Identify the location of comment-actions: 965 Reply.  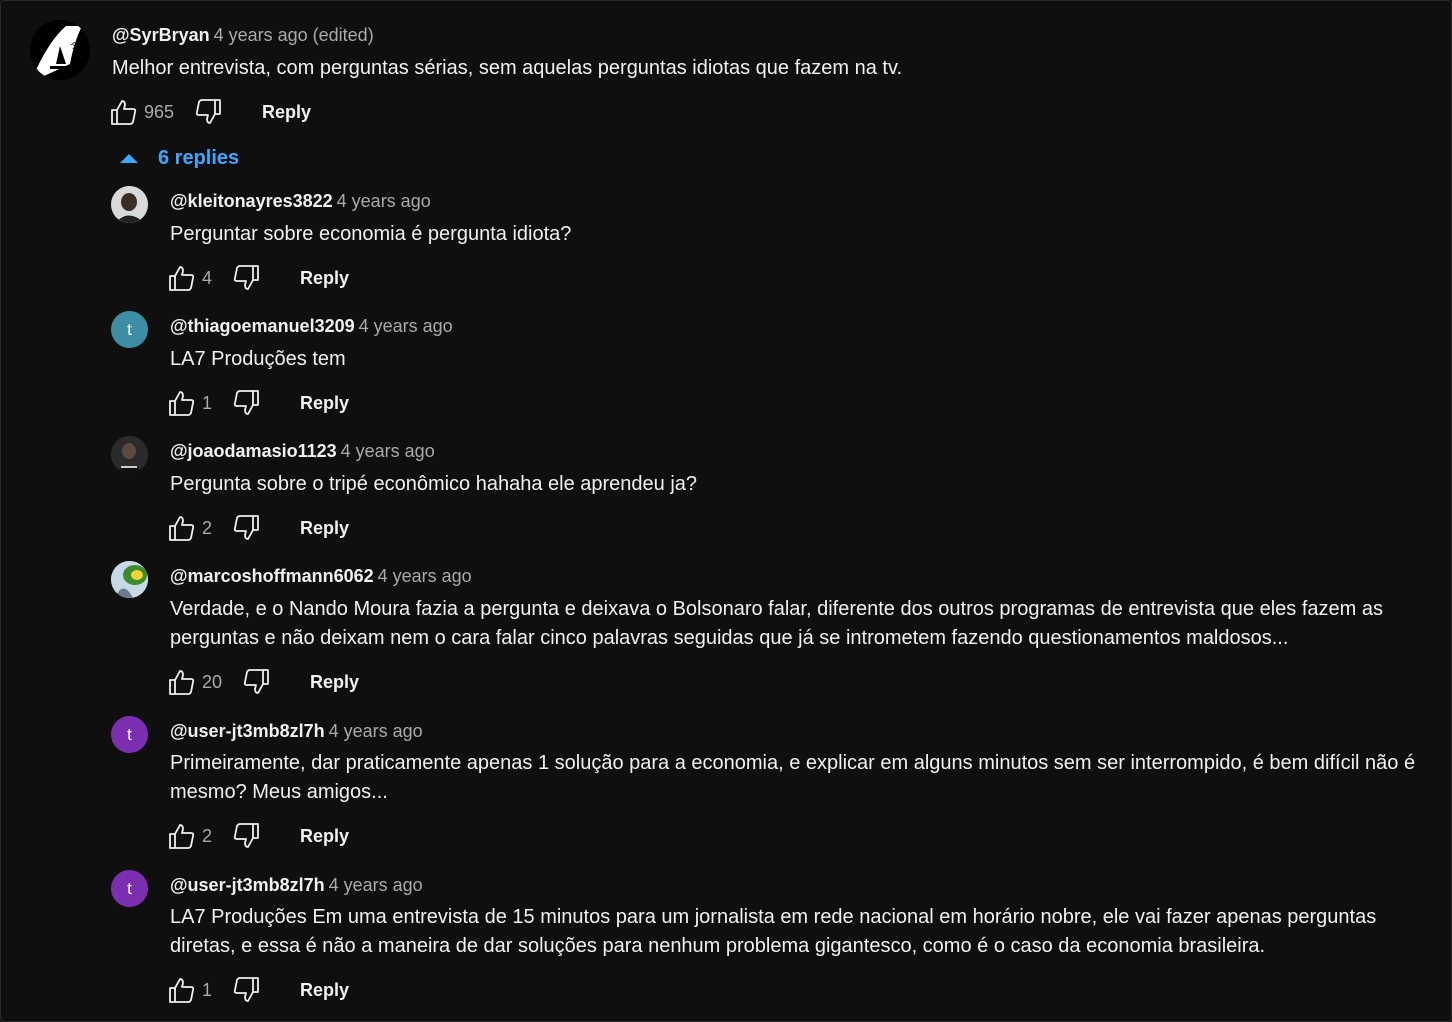
(209, 112).